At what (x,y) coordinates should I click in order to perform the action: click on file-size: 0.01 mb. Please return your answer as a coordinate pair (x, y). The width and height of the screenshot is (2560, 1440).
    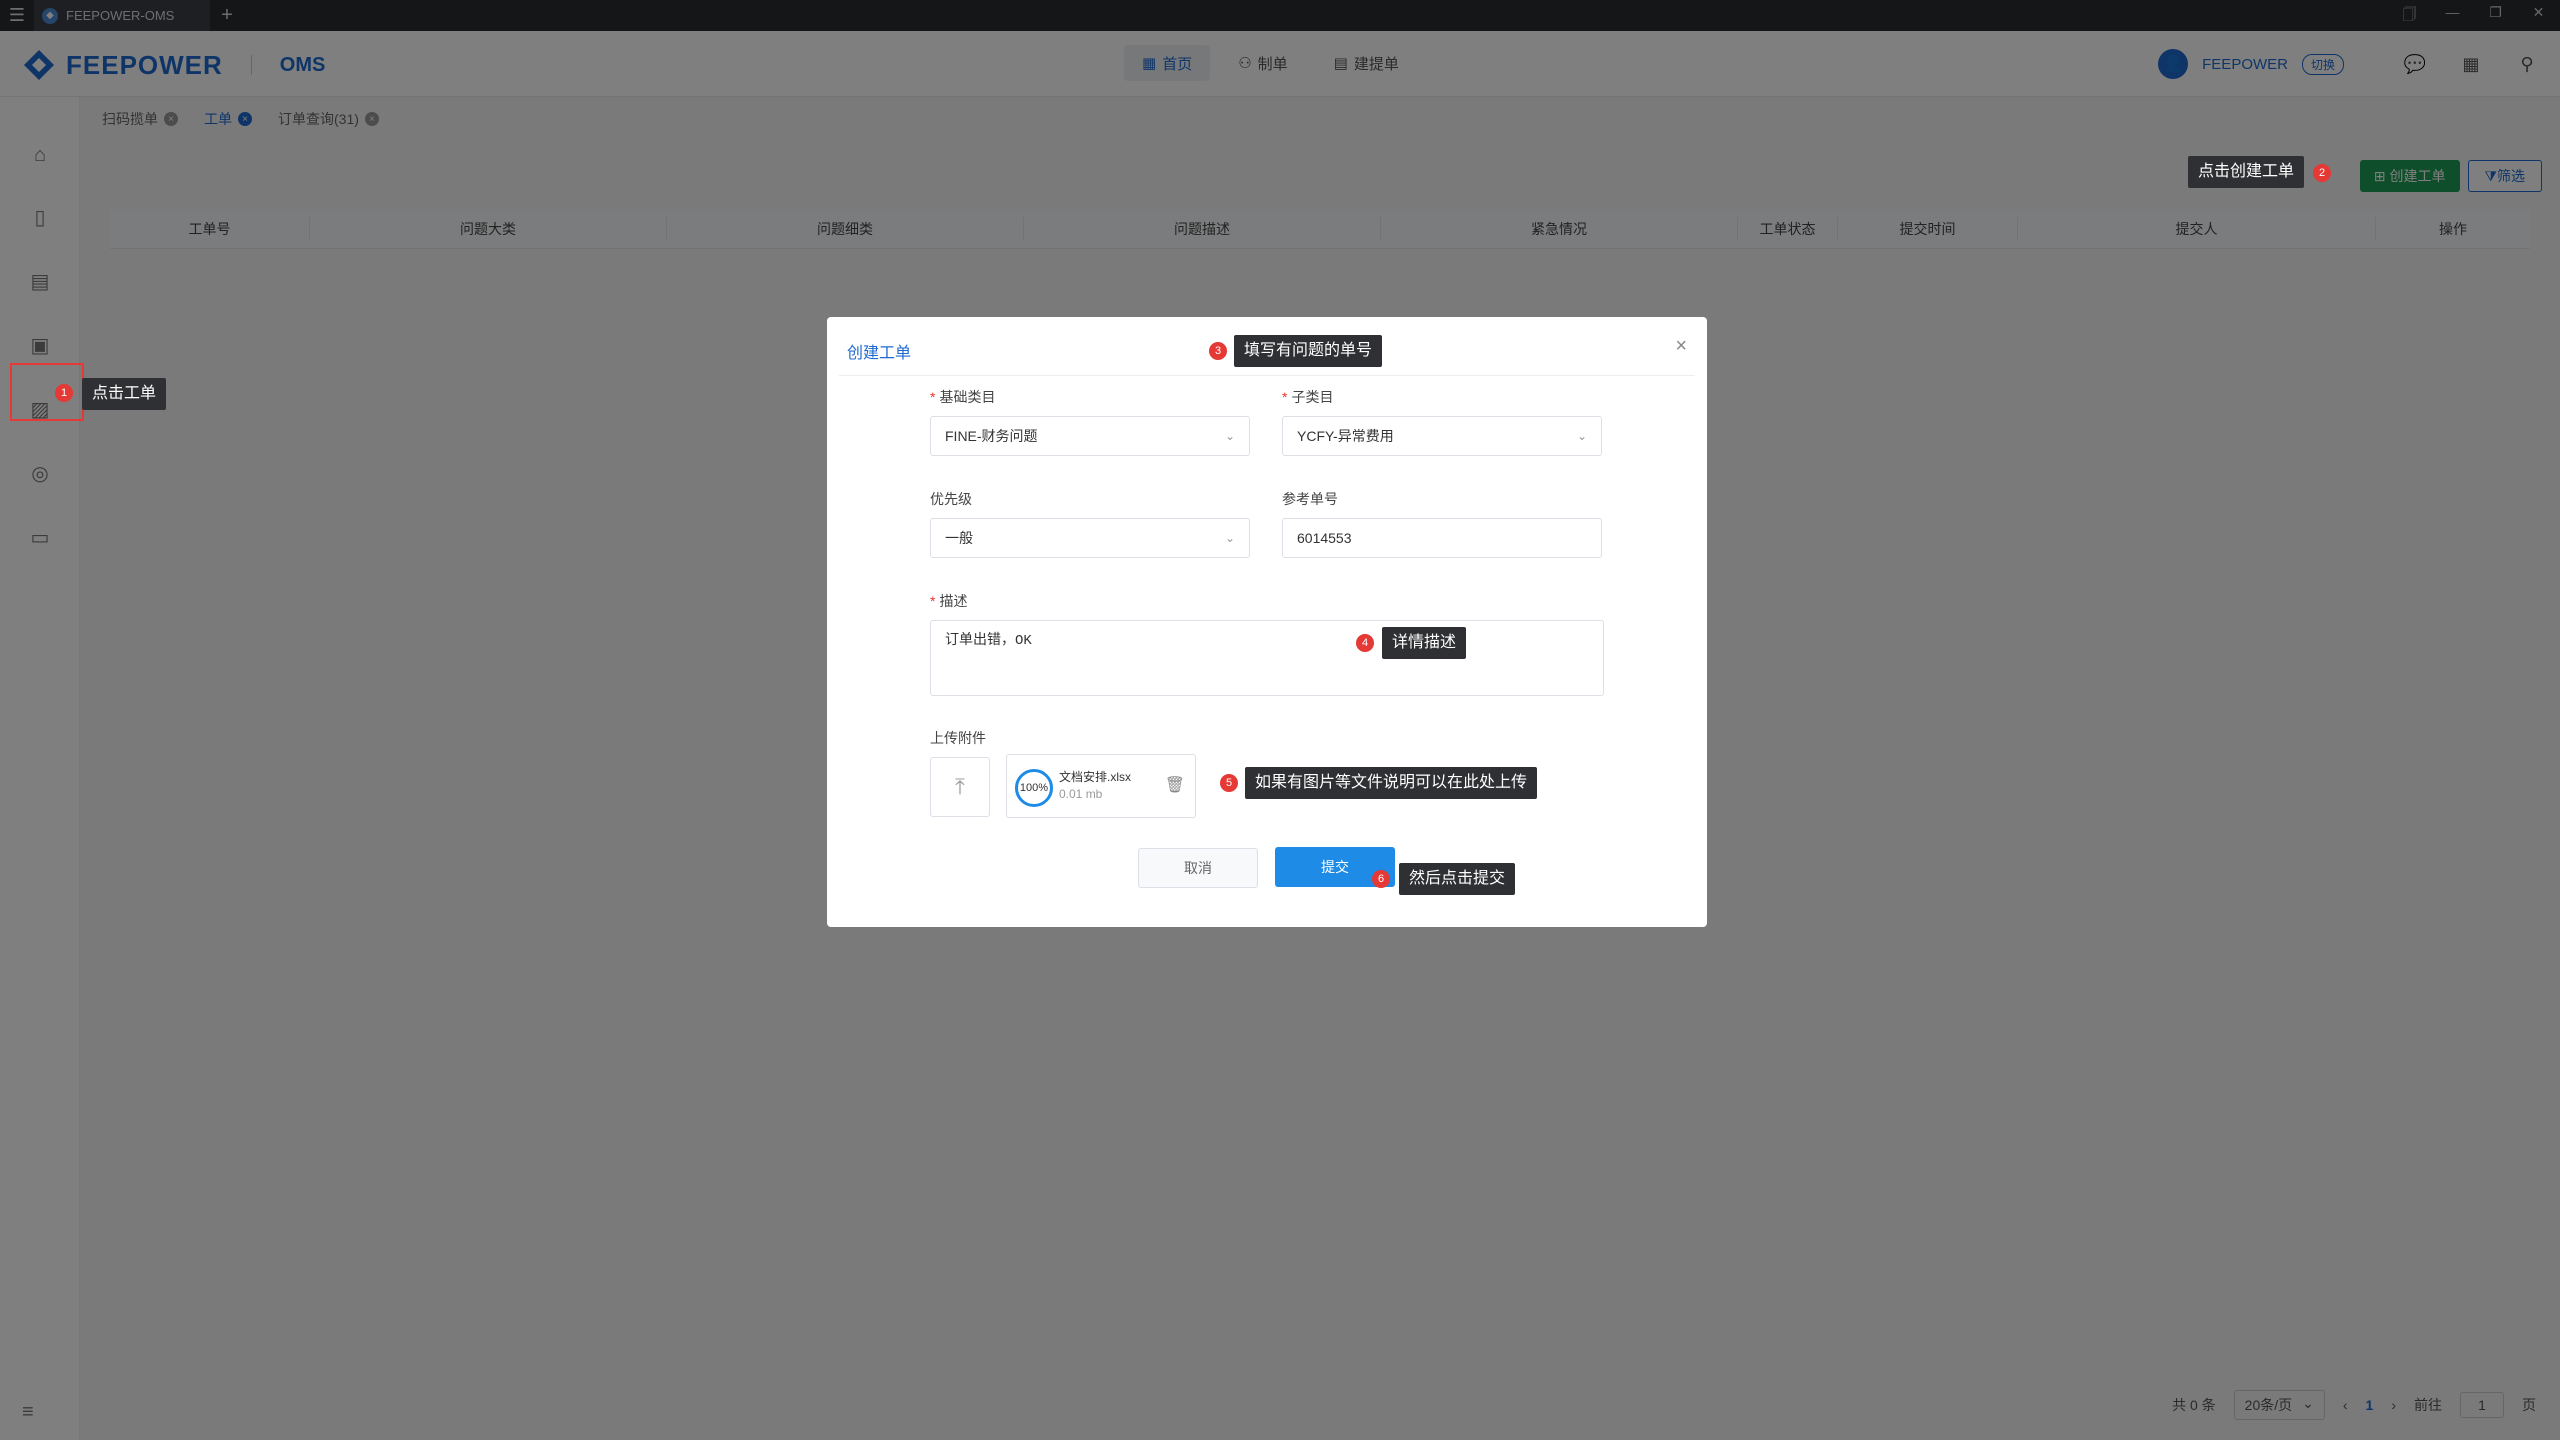
    Looking at the image, I should click on (1081, 794).